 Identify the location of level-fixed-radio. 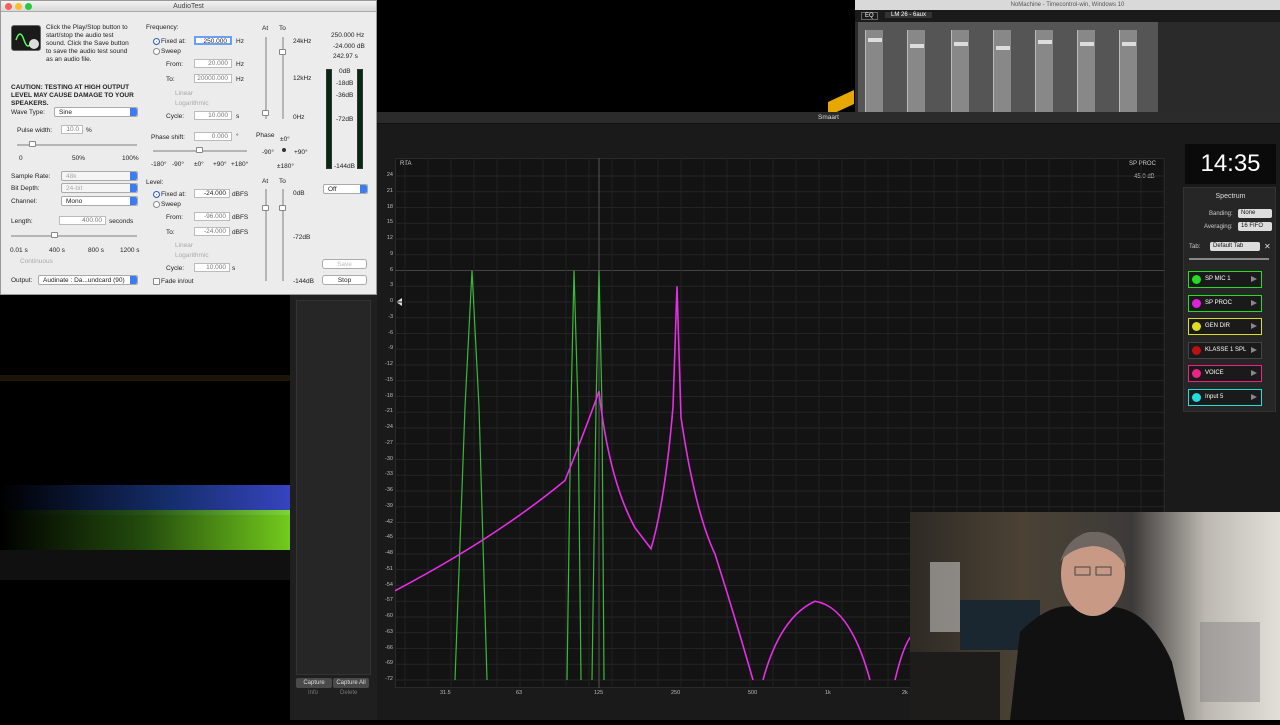
(156, 194).